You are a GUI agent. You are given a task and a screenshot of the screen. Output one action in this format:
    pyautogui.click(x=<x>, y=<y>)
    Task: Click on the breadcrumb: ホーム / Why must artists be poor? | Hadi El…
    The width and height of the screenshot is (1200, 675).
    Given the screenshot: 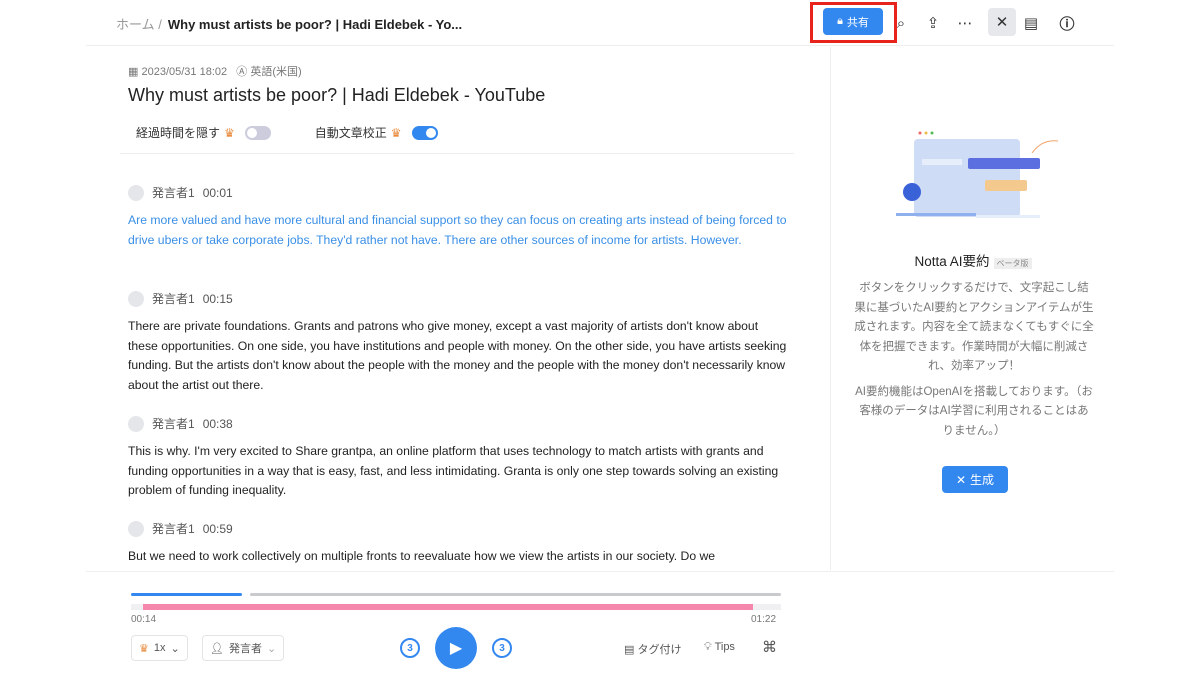 What is the action you would take?
    pyautogui.click(x=289, y=23)
    